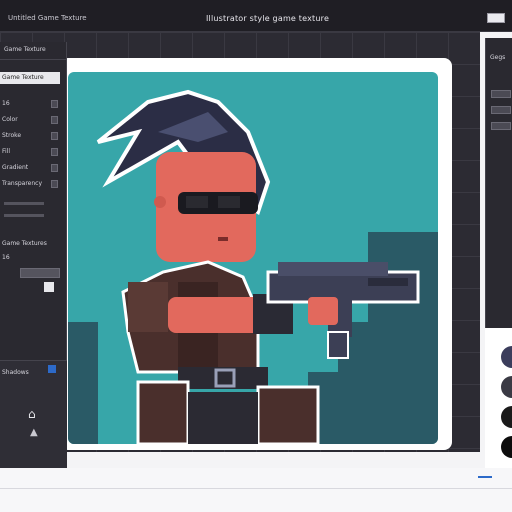 Image resolution: width=512 pixels, height=512 pixels. What do you see at coordinates (24, 243) in the screenshot?
I see `section-label: Game Textures` at bounding box center [24, 243].